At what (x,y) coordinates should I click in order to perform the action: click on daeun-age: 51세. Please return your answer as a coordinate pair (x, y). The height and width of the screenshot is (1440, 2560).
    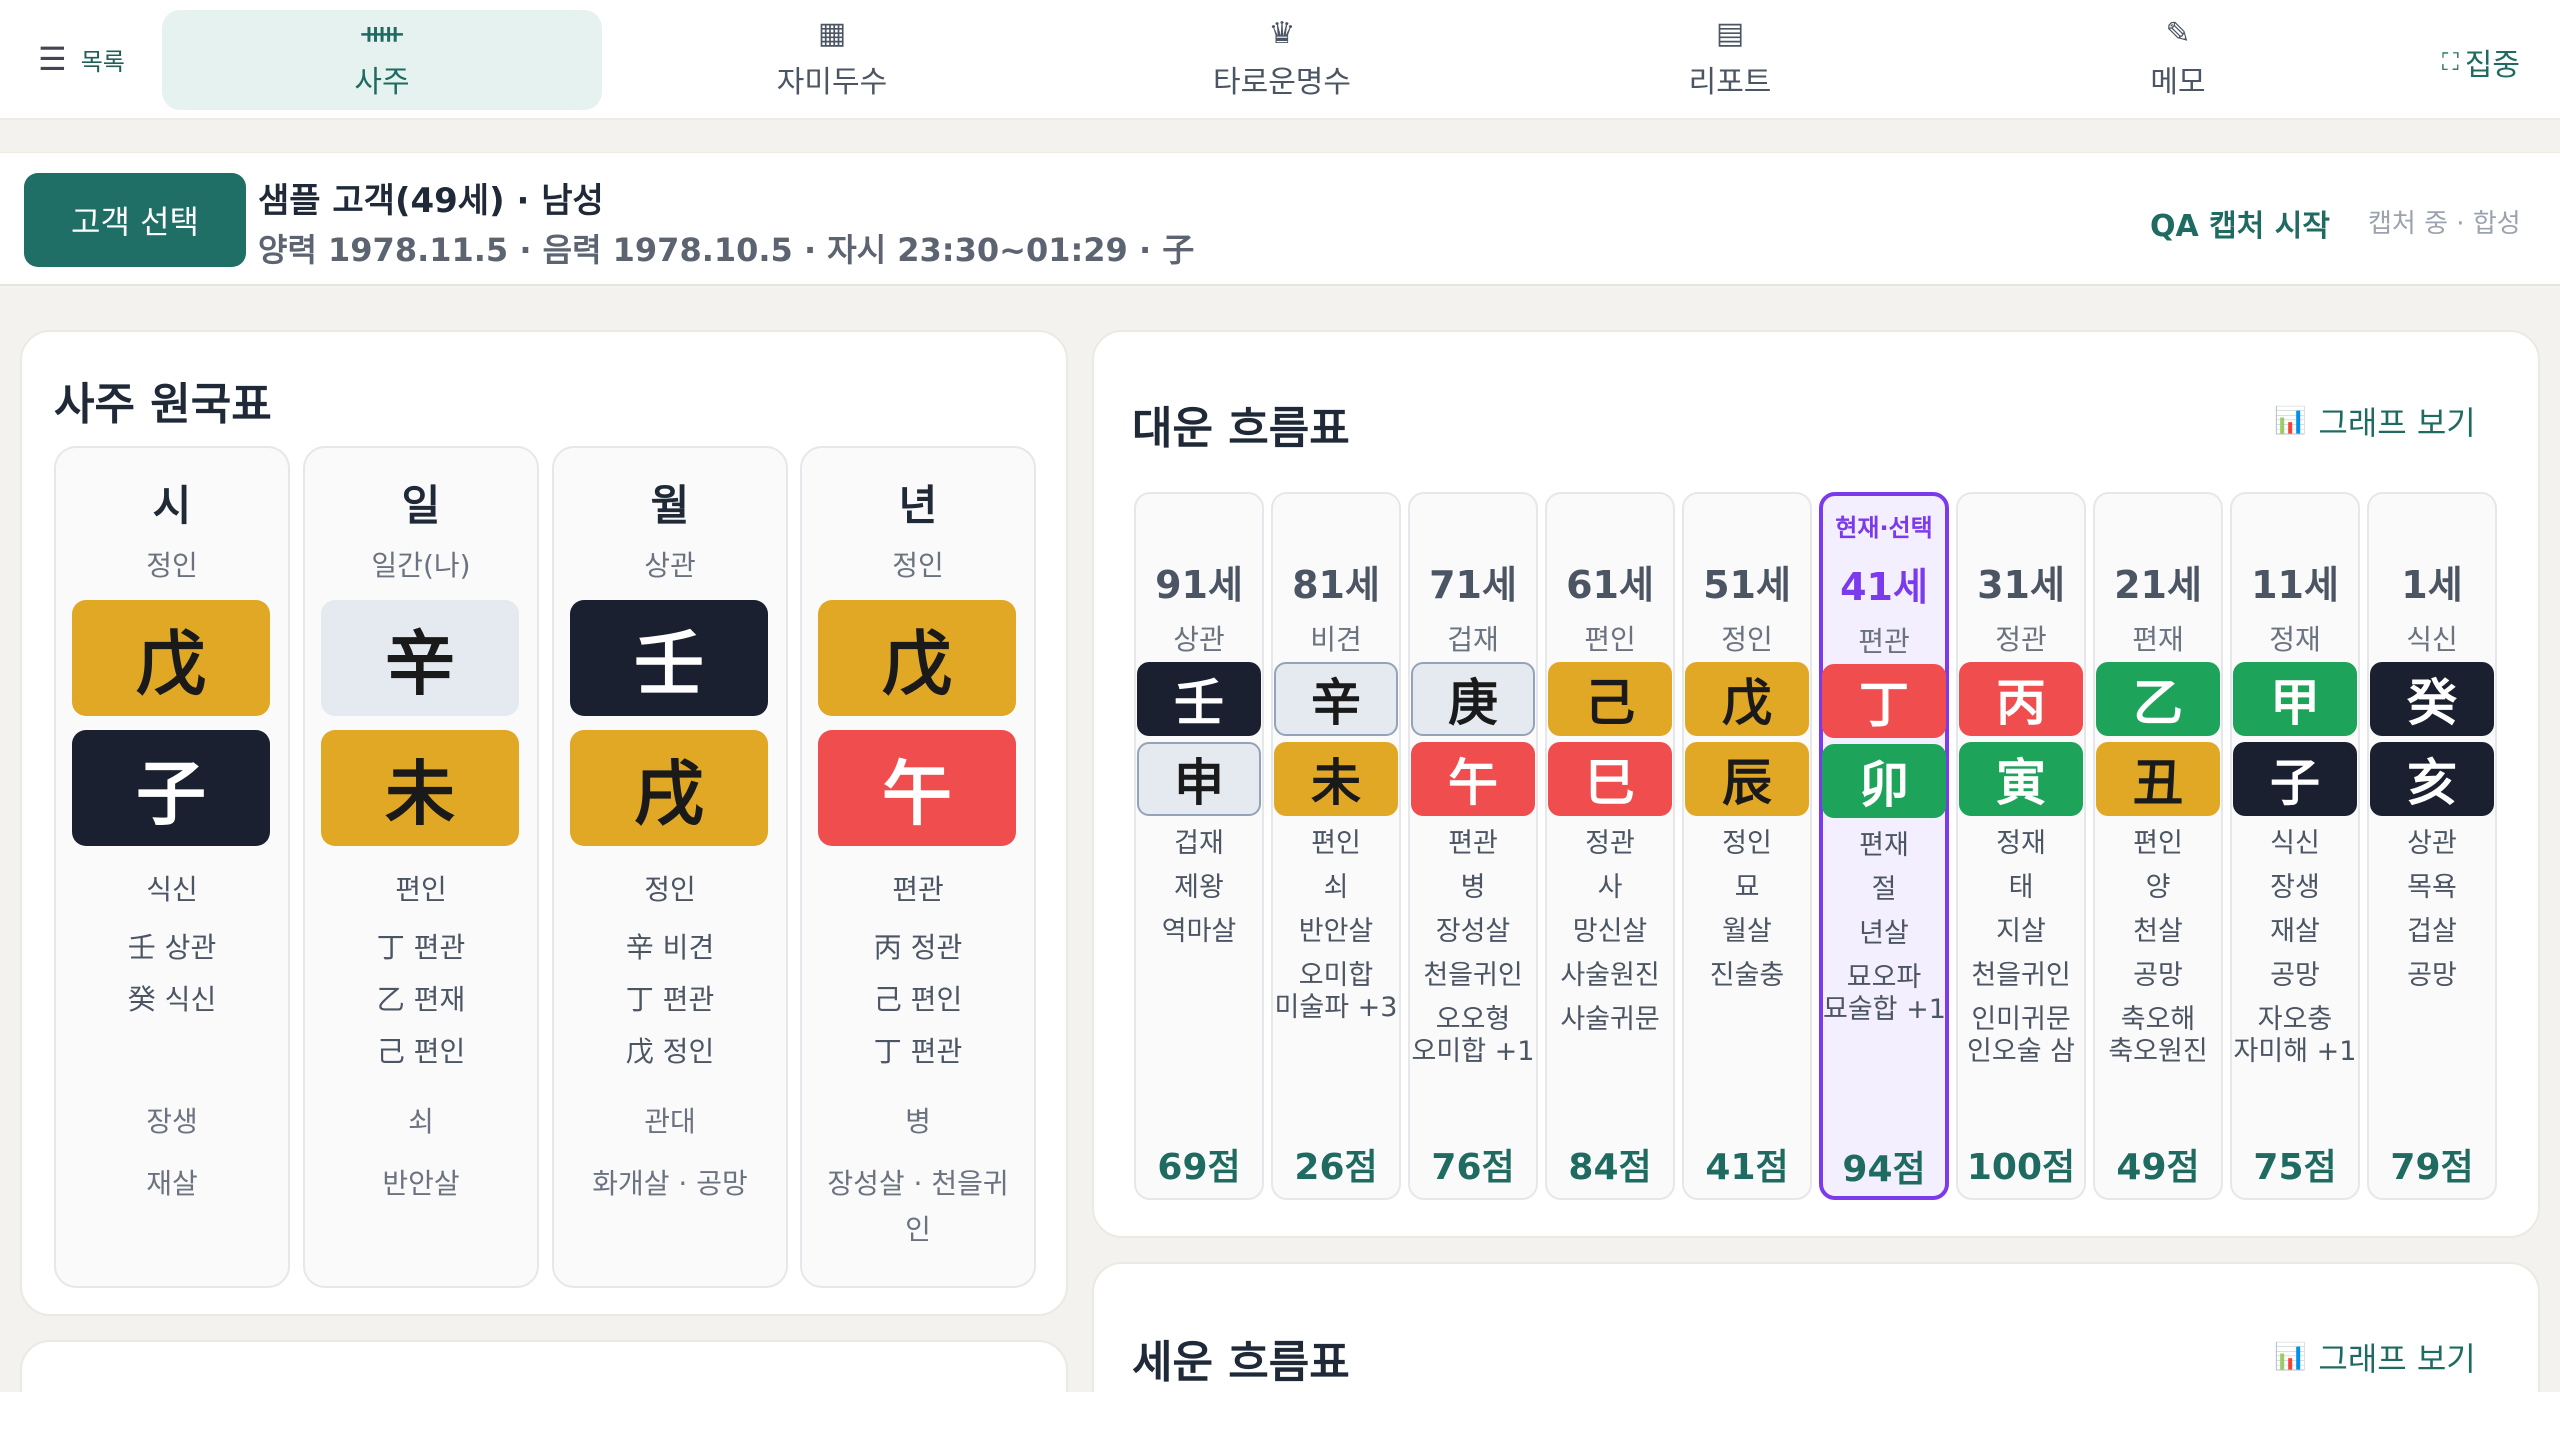
    Looking at the image, I should click on (1747, 585).